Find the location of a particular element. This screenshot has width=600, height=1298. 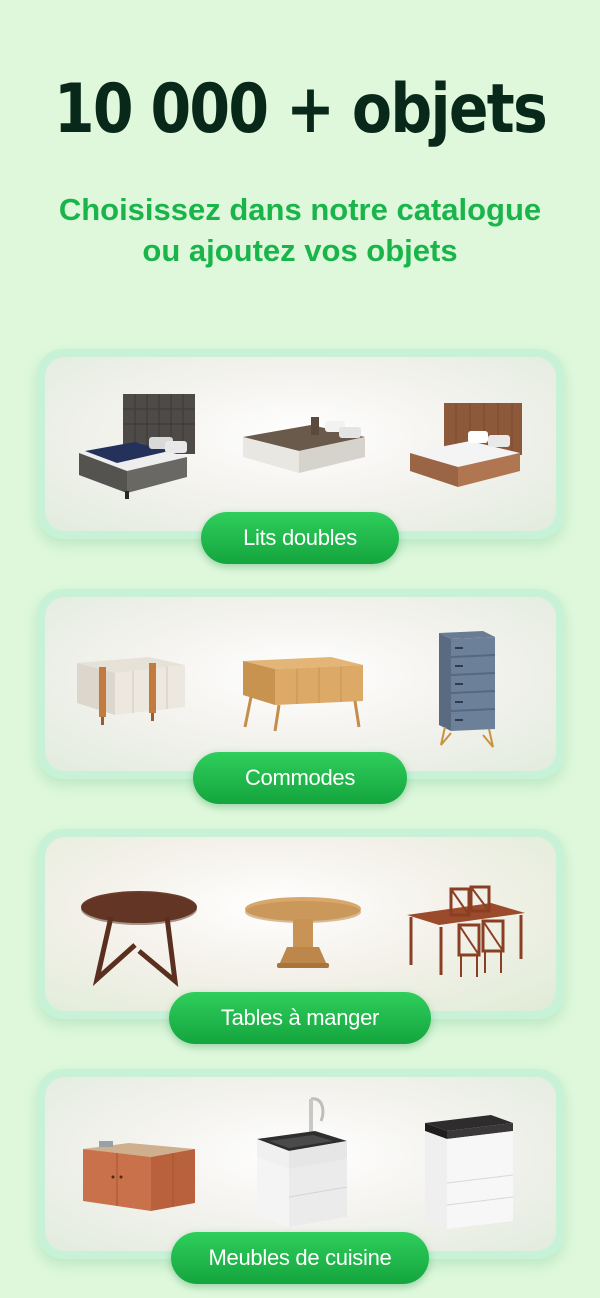

drawer-cabinet-marble-image is located at coordinates (469, 1174).